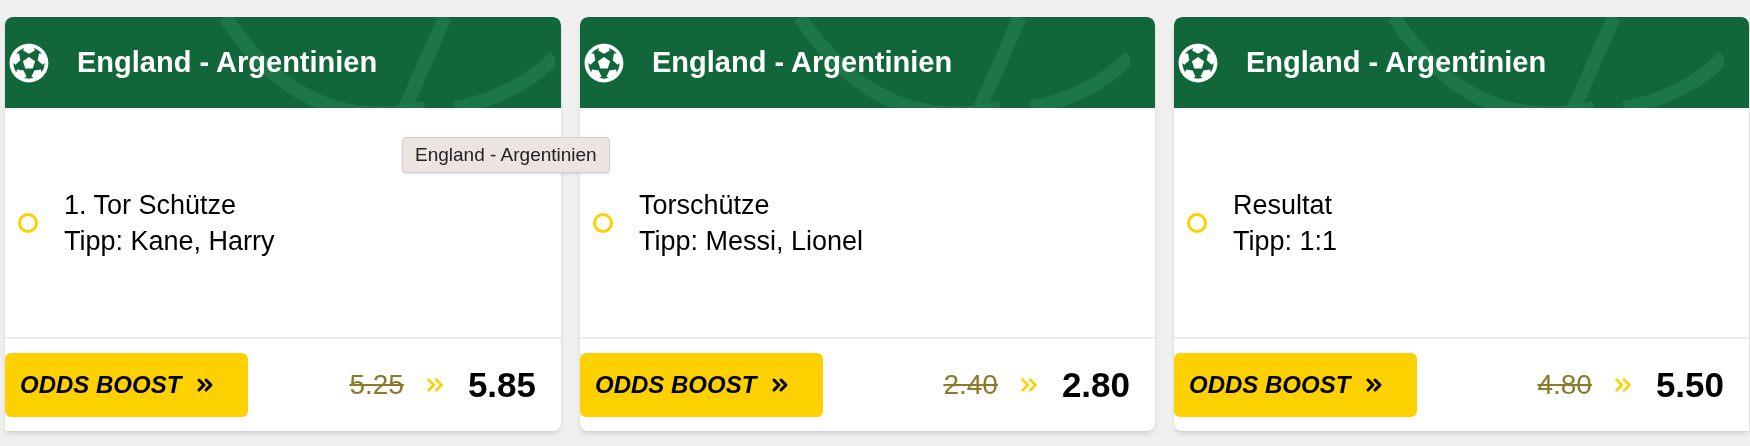 The image size is (1750, 446). I want to click on old-odds: 2.40, so click(970, 385).